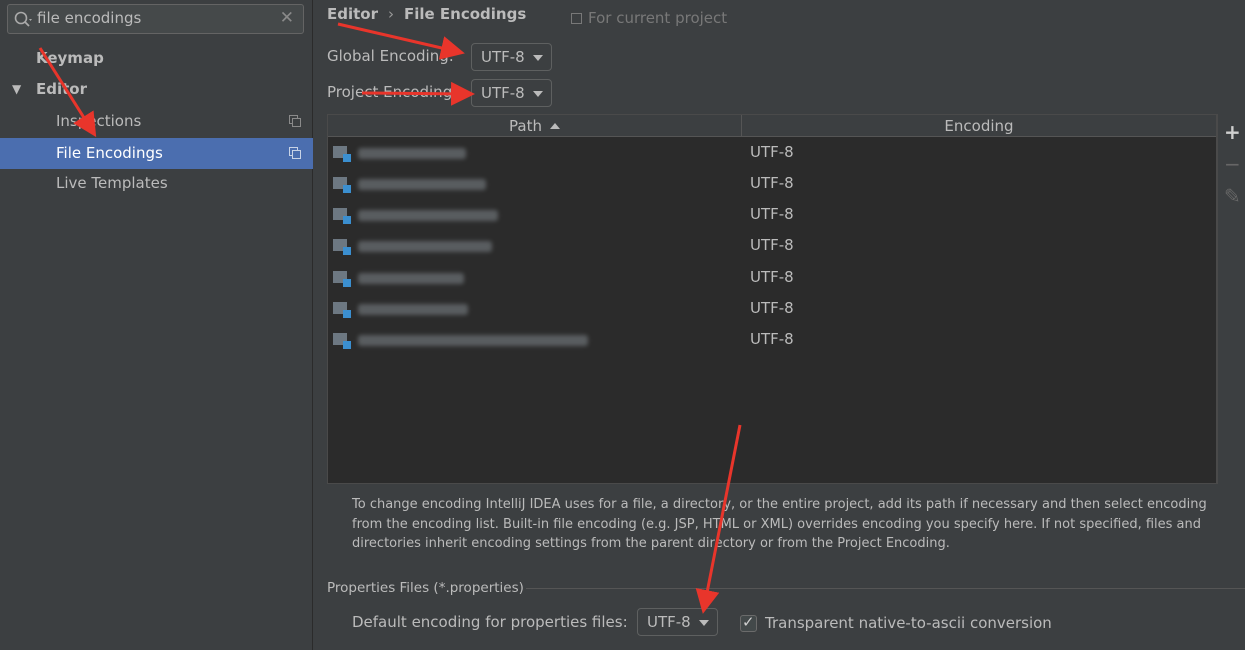  Describe the element at coordinates (61, 89) in the screenshot. I see `sidebar-item-label: Editor` at that location.